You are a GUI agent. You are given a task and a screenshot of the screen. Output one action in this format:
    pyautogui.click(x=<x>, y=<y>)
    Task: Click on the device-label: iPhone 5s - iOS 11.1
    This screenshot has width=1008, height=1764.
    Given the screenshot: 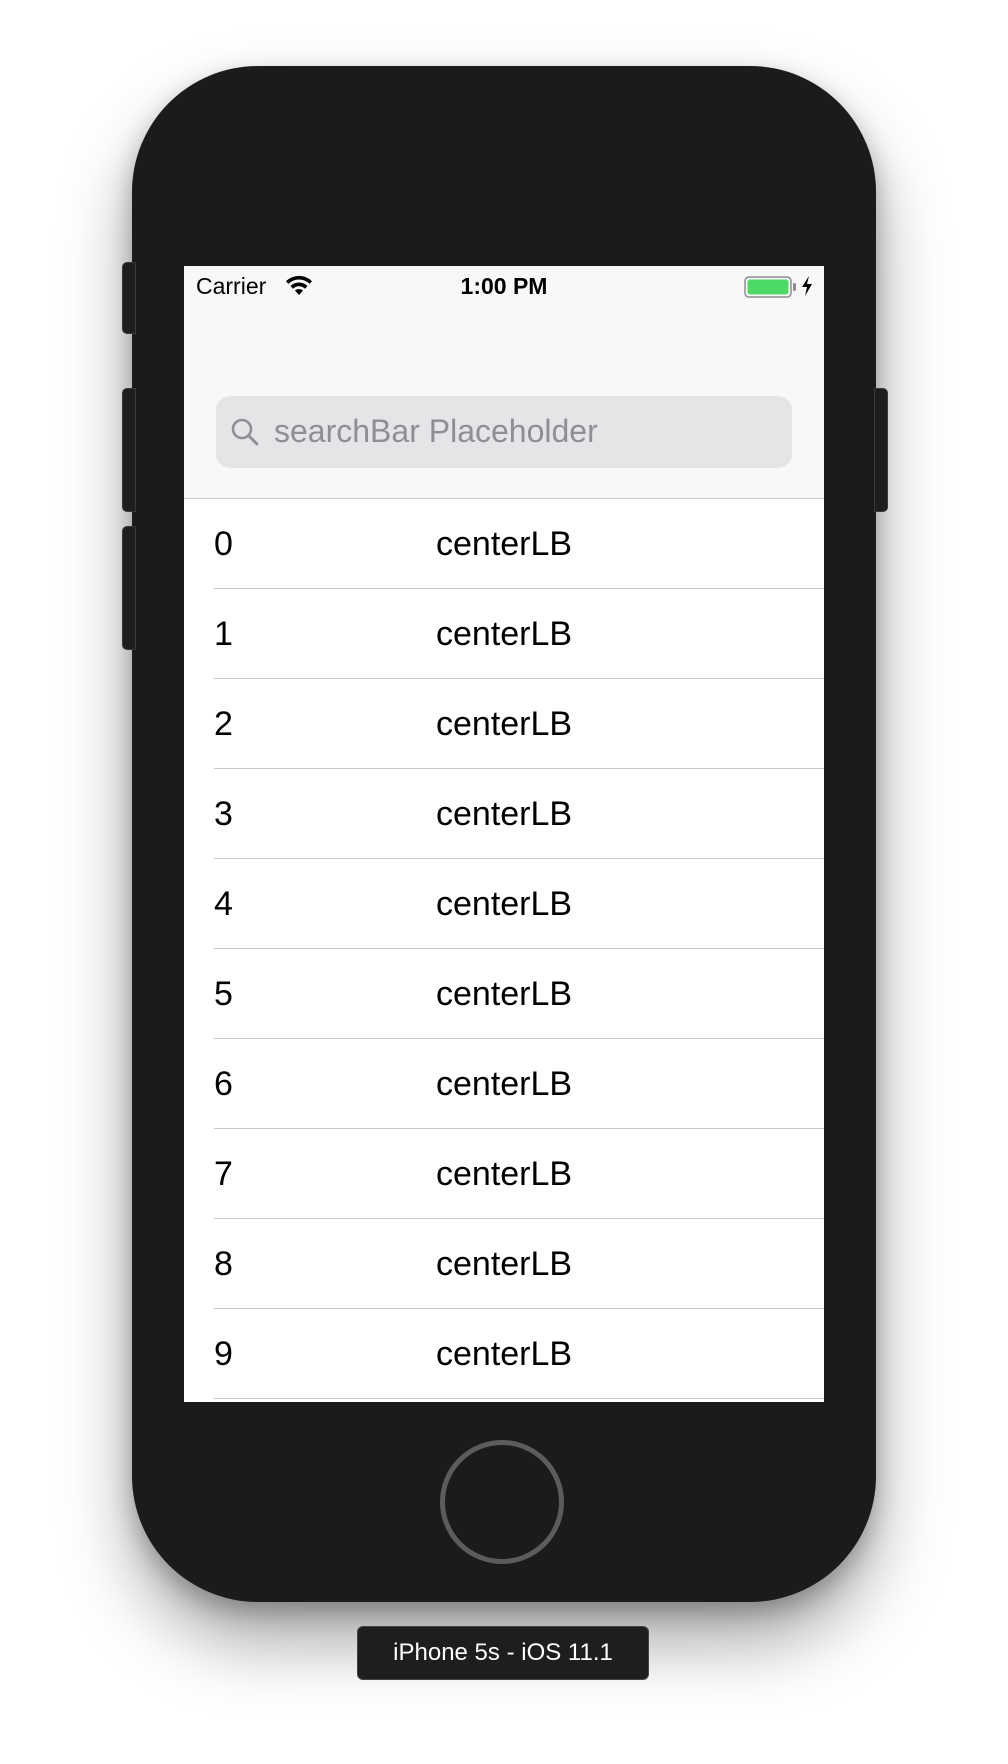 What is the action you would take?
    pyautogui.click(x=503, y=1653)
    